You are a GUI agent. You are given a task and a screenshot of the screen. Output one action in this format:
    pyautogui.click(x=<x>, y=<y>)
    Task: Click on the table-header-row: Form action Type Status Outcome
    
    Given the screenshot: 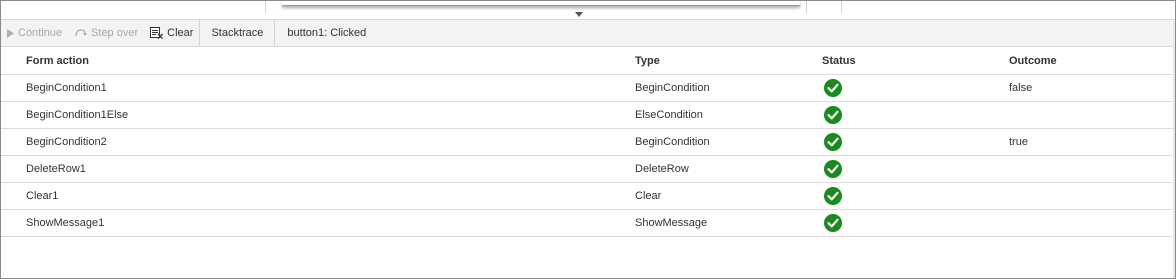 What is the action you would take?
    pyautogui.click(x=588, y=61)
    